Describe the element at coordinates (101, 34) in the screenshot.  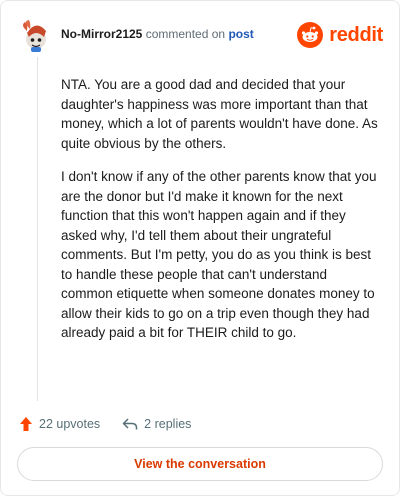
I see `username-link: No-Mirror2125` at that location.